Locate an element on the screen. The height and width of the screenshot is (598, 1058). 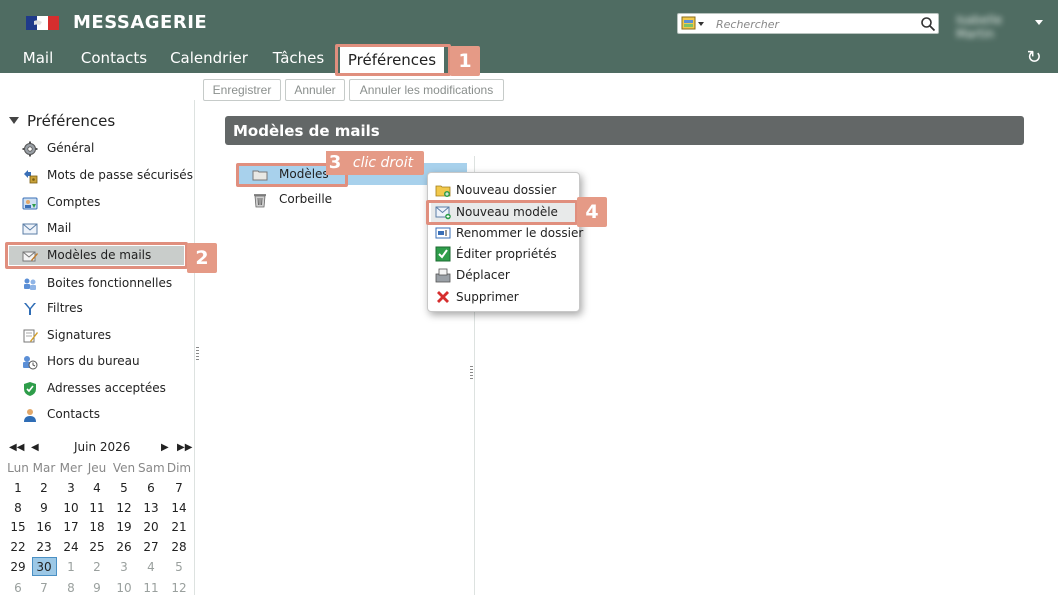
calendar-prev-month-icon: ◀ is located at coordinates (35, 447).